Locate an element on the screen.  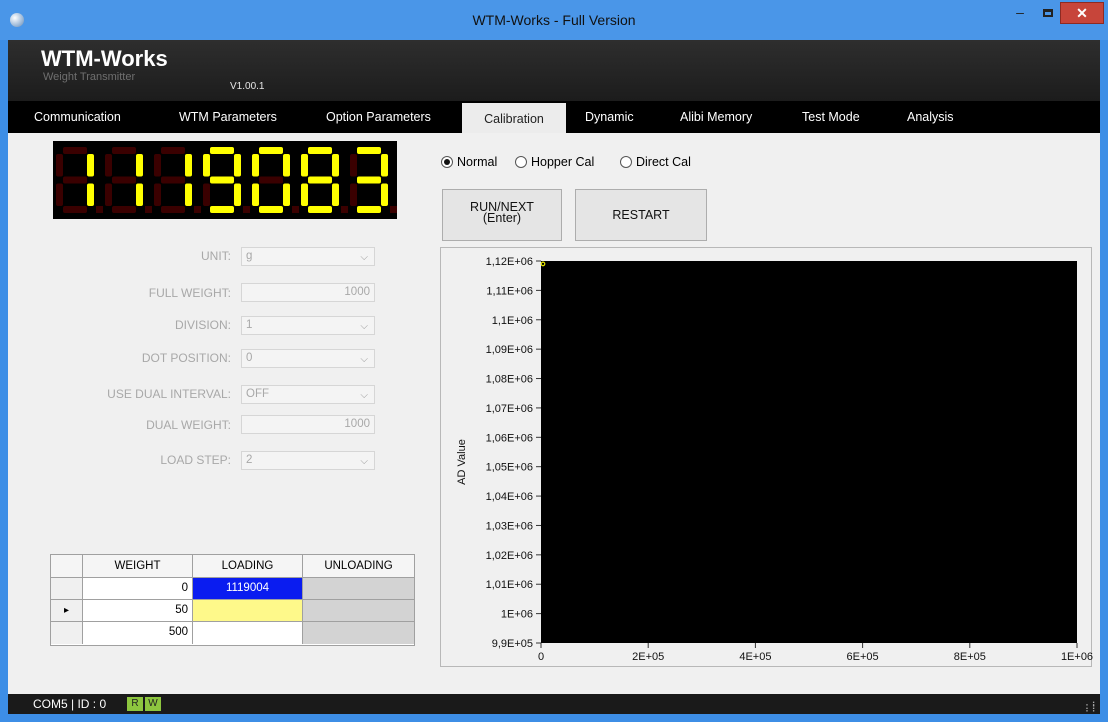
dual-weight-input: 1000 is located at coordinates (308, 424).